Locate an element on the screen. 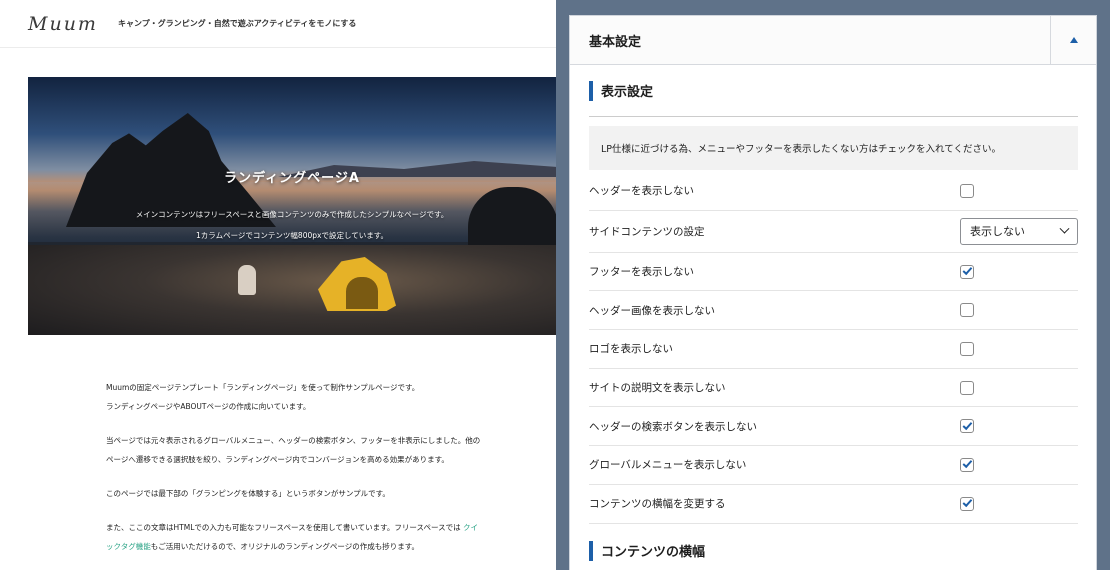 Image resolution: width=1110 pixels, height=570 pixels. site-logo: Muum is located at coordinates (63, 24).